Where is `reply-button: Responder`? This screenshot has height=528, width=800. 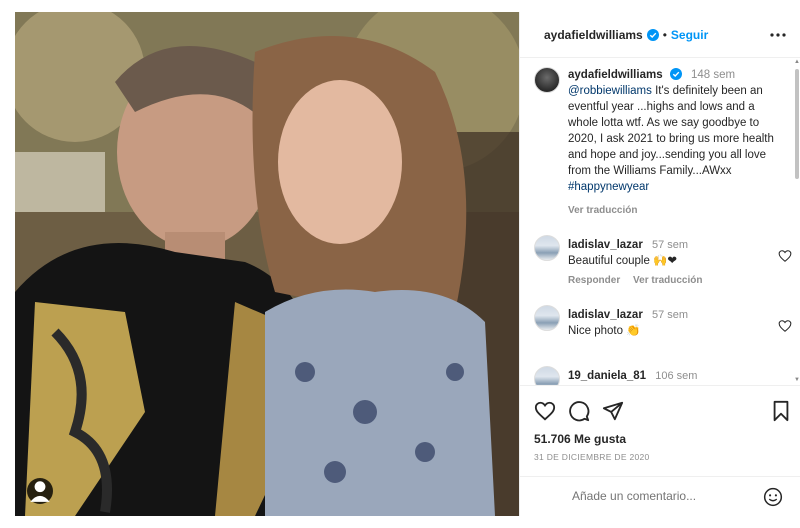 reply-button: Responder is located at coordinates (594, 280).